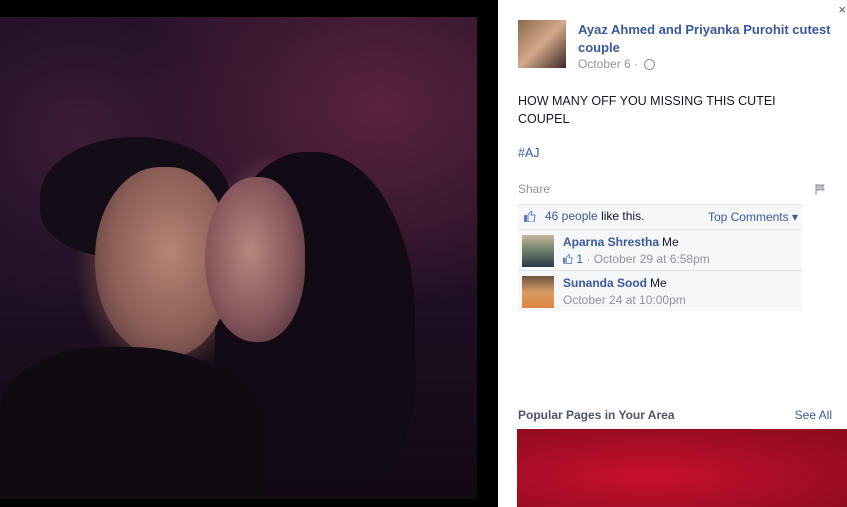 This screenshot has width=847, height=507. I want to click on comment-time: · October 29 at 6:58pm, so click(647, 259).